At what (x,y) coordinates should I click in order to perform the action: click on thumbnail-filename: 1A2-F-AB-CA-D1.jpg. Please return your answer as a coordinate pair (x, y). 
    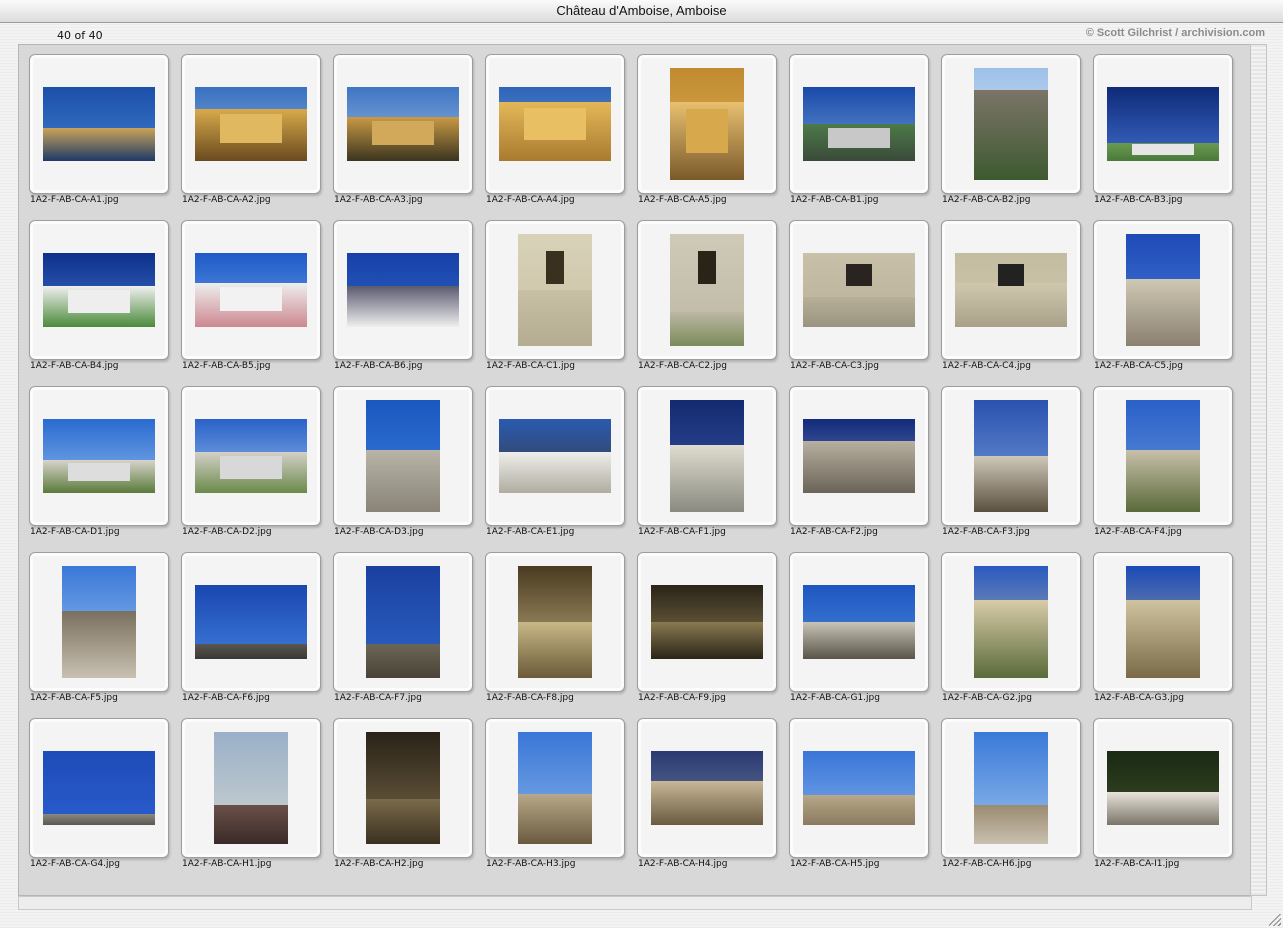
    Looking at the image, I should click on (75, 532).